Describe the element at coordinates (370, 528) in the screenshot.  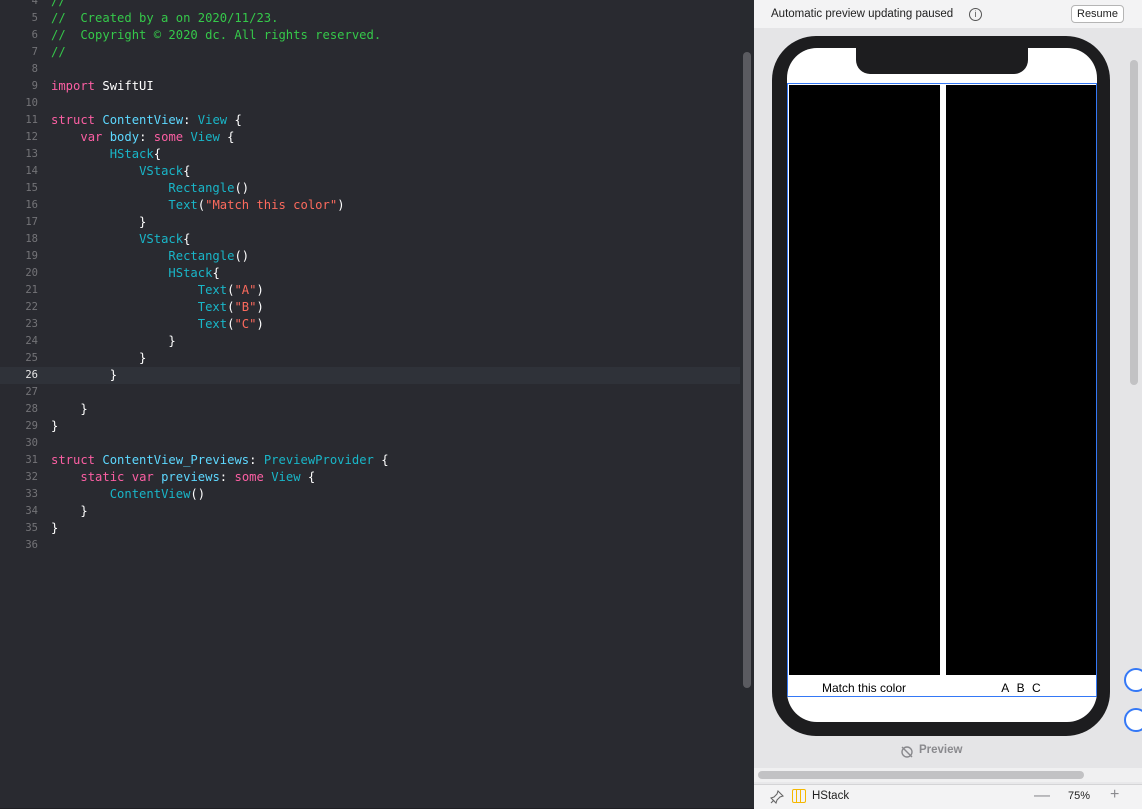
I see `code-line: 35}` at that location.